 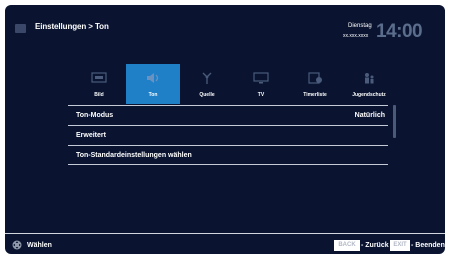 I want to click on back-key-badge: BACK, so click(x=347, y=245).